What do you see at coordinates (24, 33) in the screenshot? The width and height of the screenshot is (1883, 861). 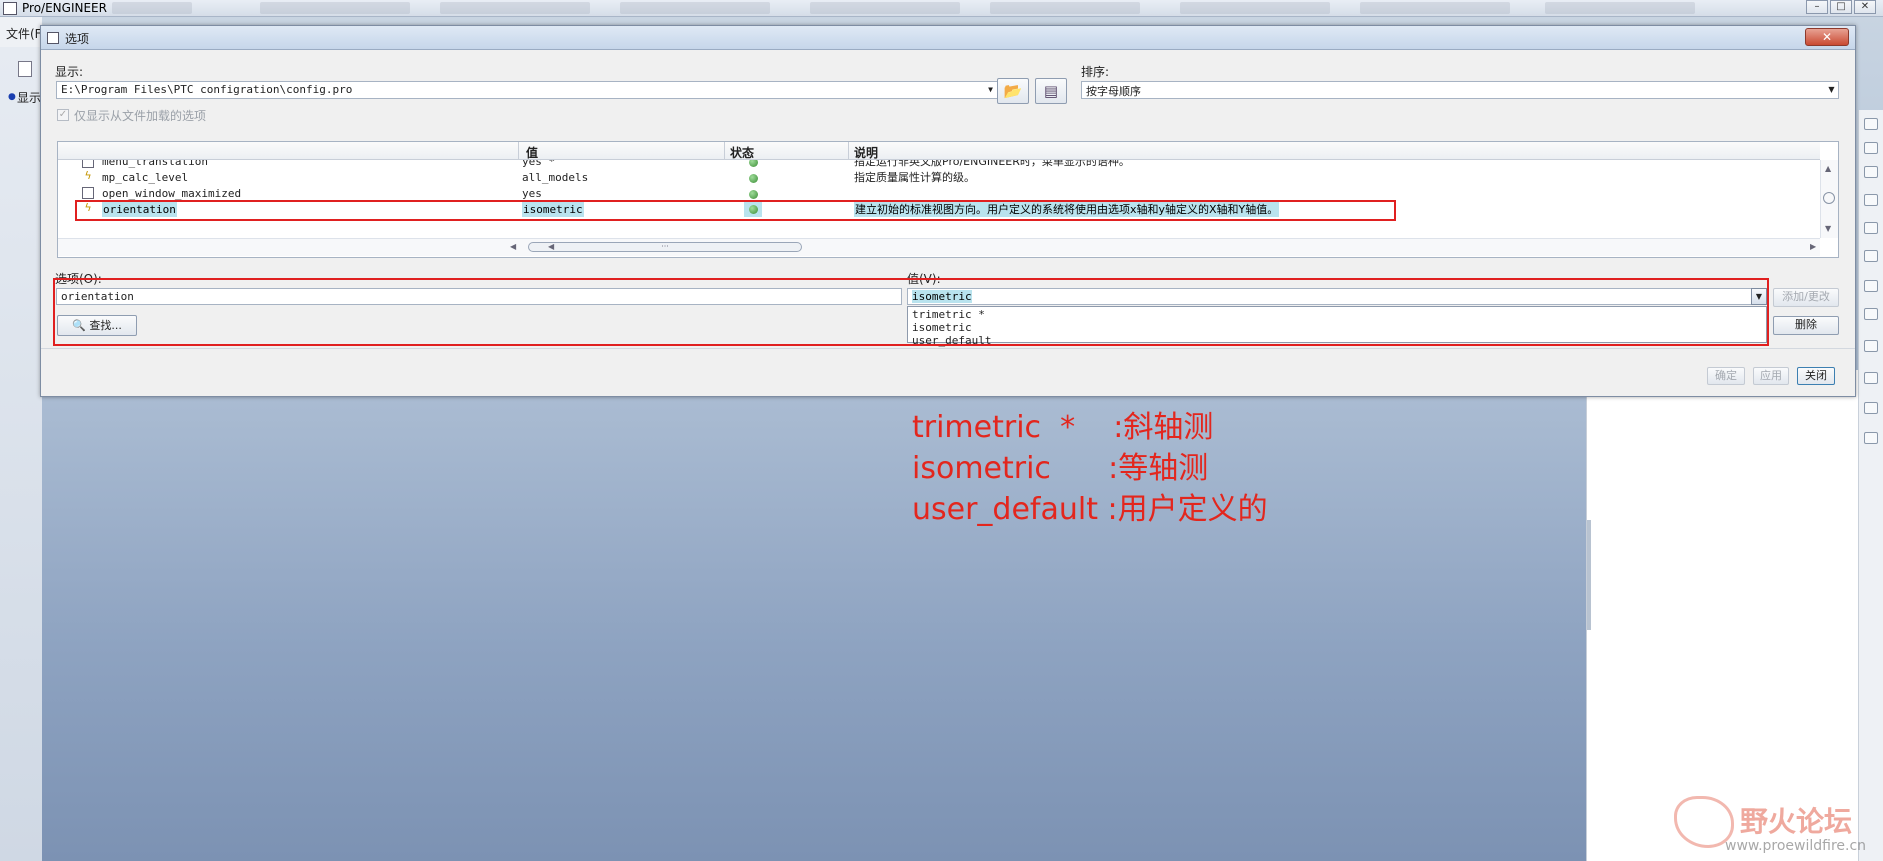 I see `menu-file: 文件(F` at bounding box center [24, 33].